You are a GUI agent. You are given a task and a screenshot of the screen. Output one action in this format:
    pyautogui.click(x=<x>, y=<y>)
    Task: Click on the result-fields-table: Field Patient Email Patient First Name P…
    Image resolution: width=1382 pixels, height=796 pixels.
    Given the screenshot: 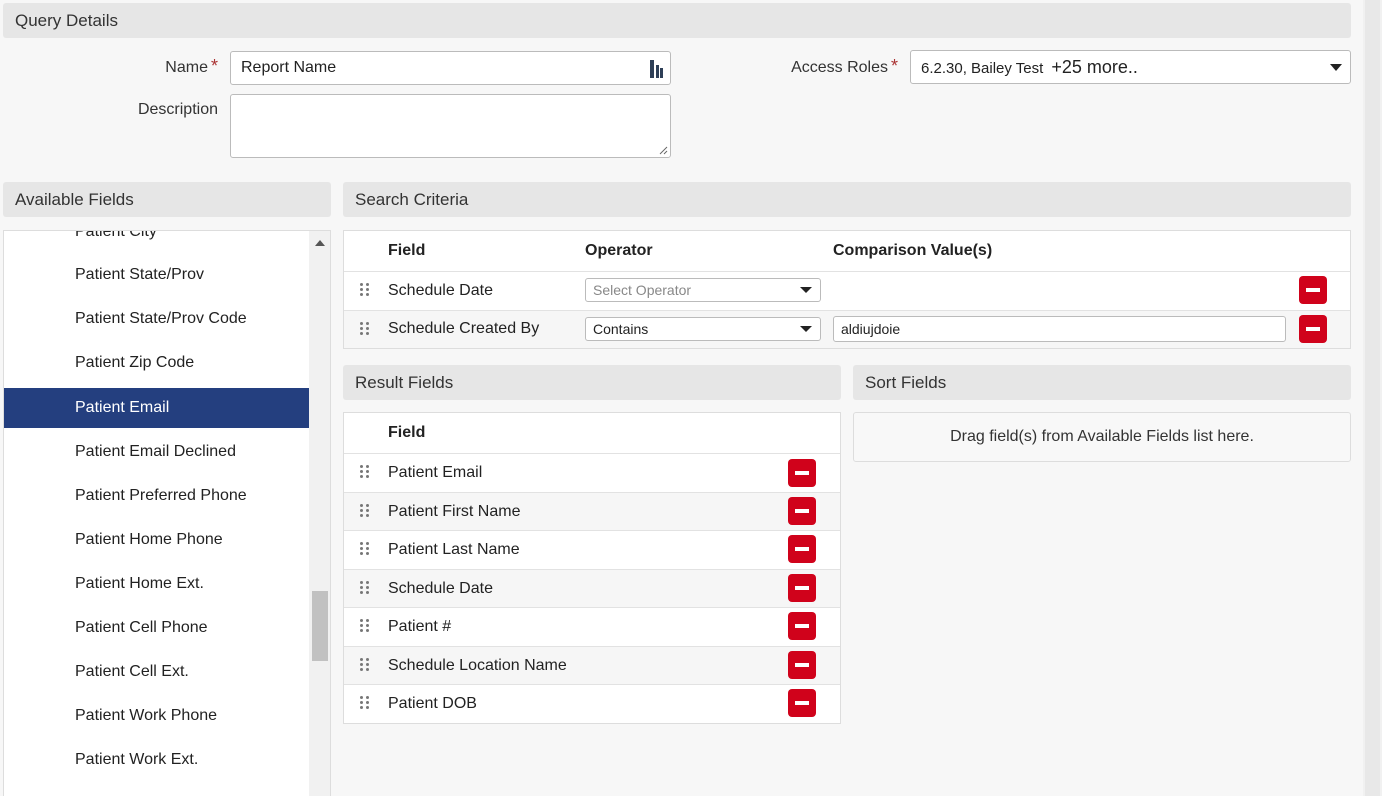 What is the action you would take?
    pyautogui.click(x=592, y=568)
    